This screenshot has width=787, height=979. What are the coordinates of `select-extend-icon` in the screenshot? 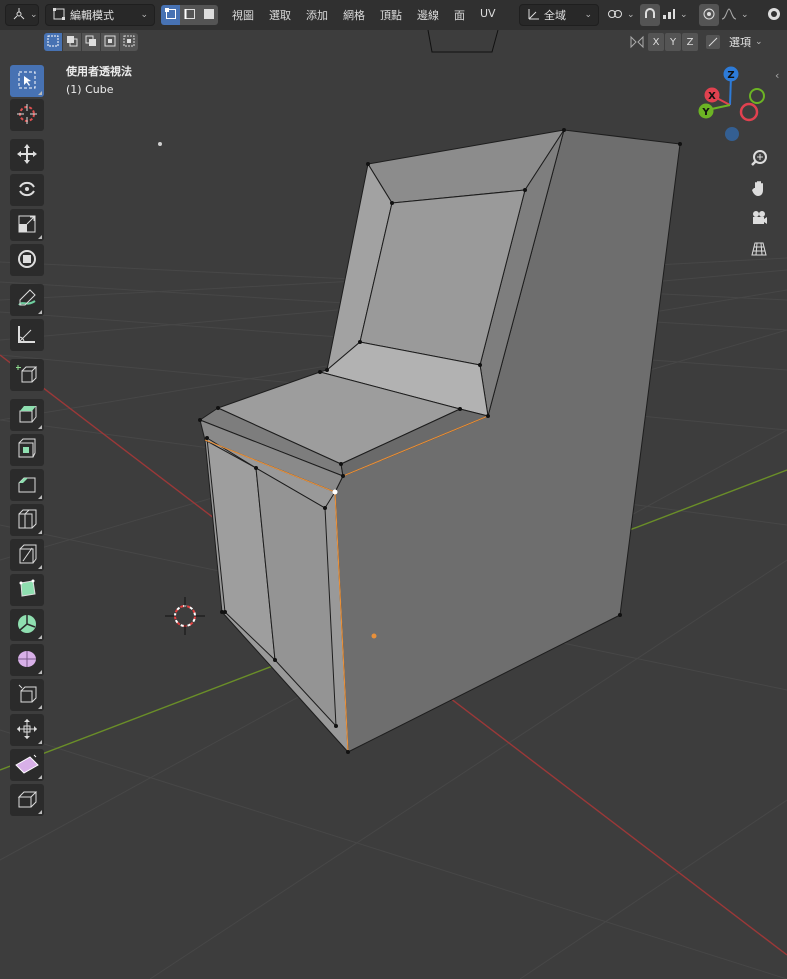 It's located at (72, 42).